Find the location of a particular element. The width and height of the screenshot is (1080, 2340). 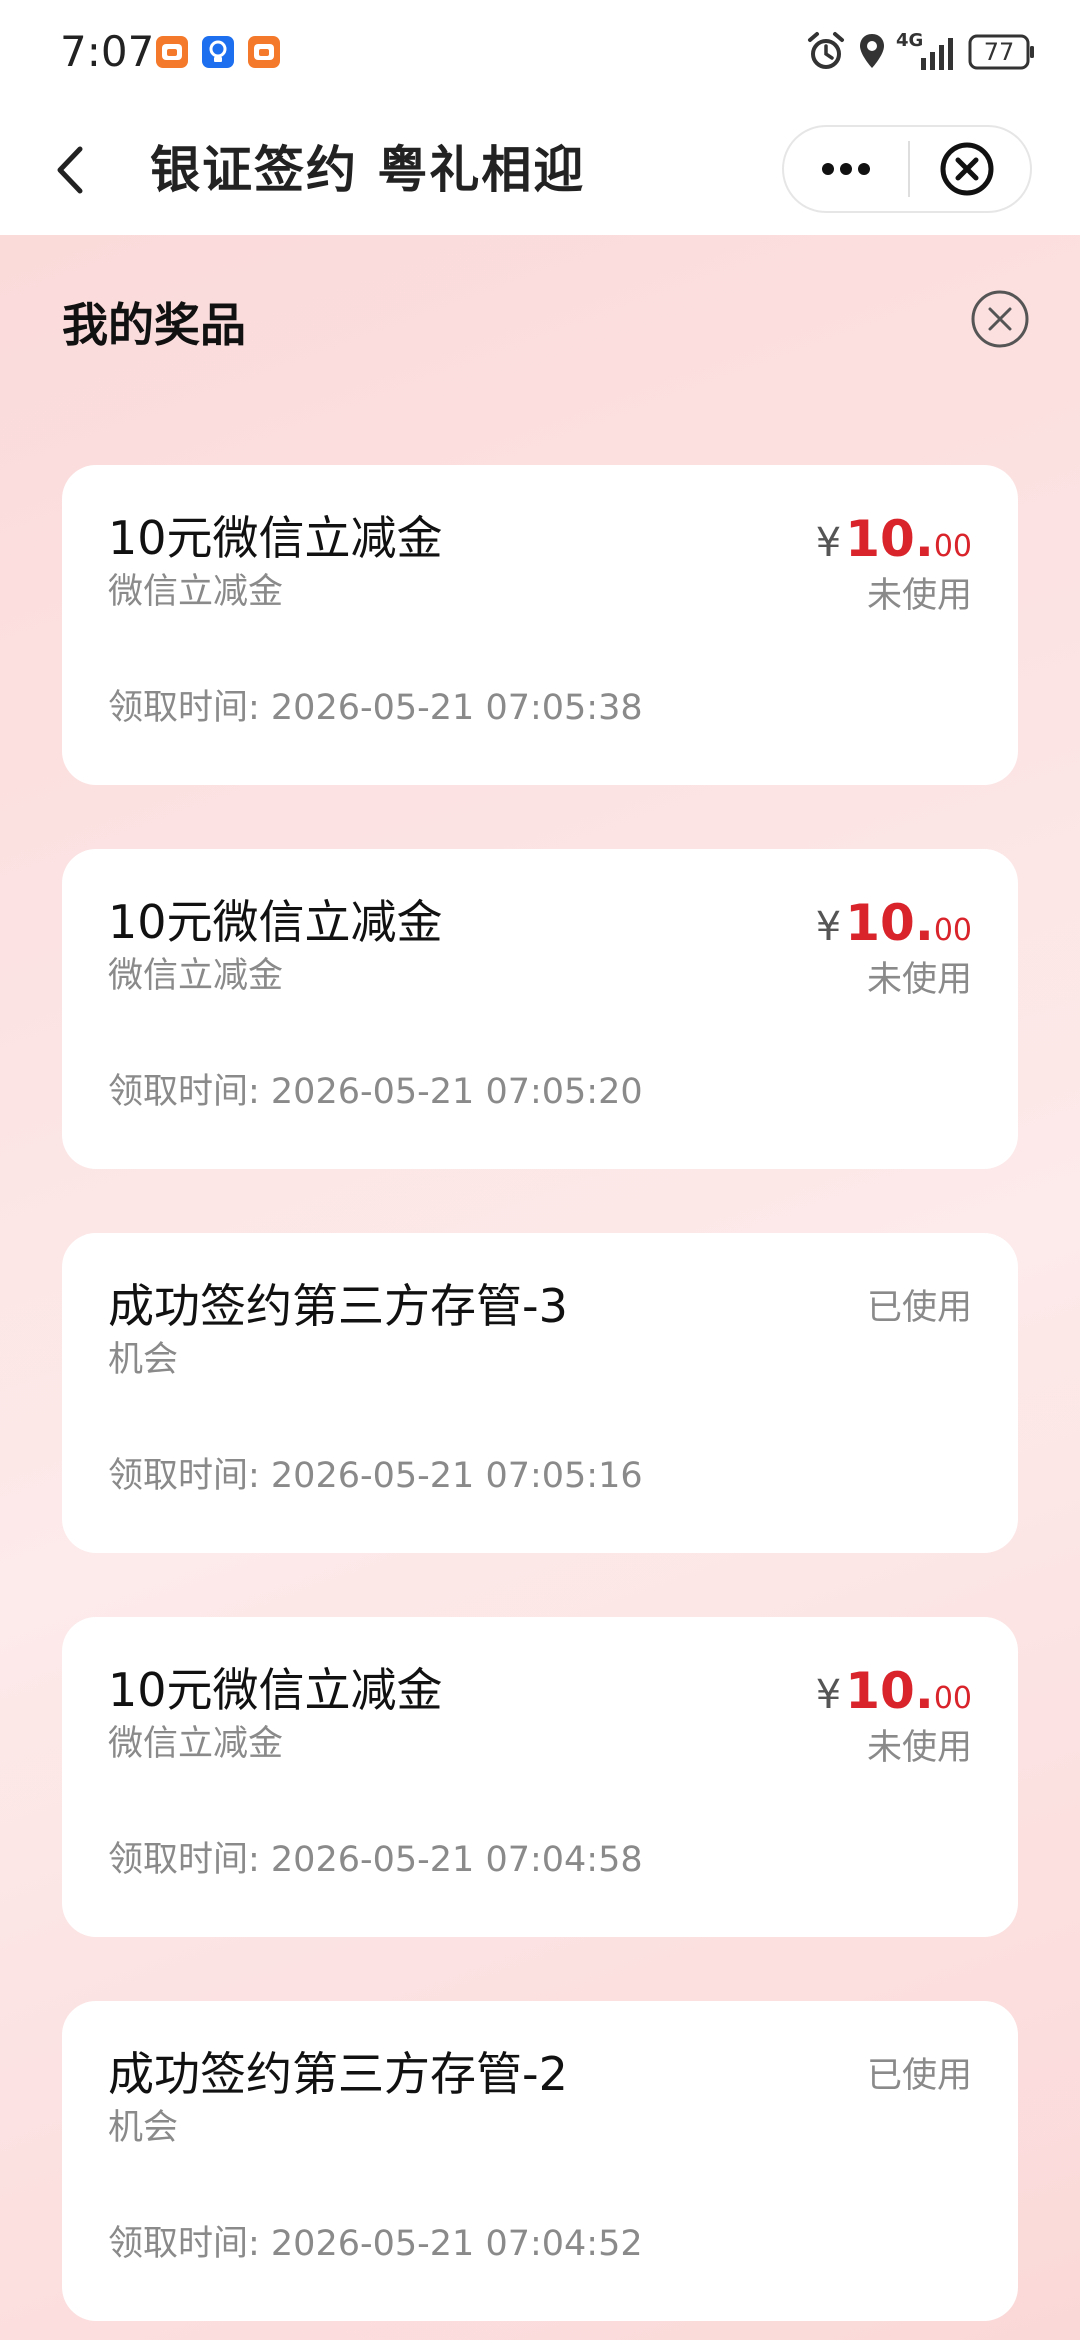

prize-claim-time: 领取时间: 2026-05-21 07:05:38 is located at coordinates (375, 708).